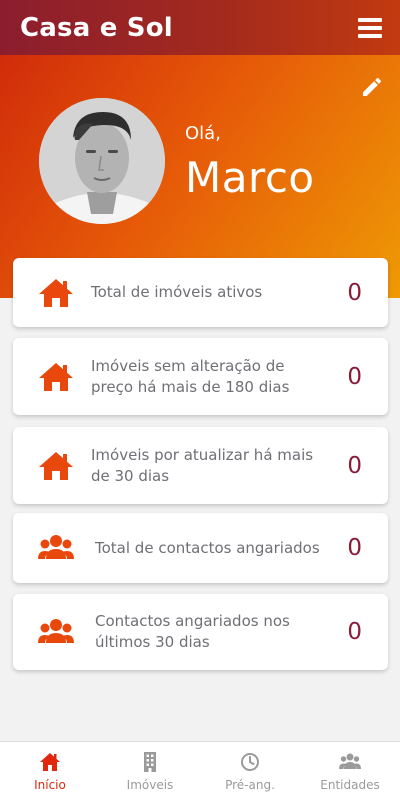 The image size is (400, 800). I want to click on pencil-icon, so click(372, 87).